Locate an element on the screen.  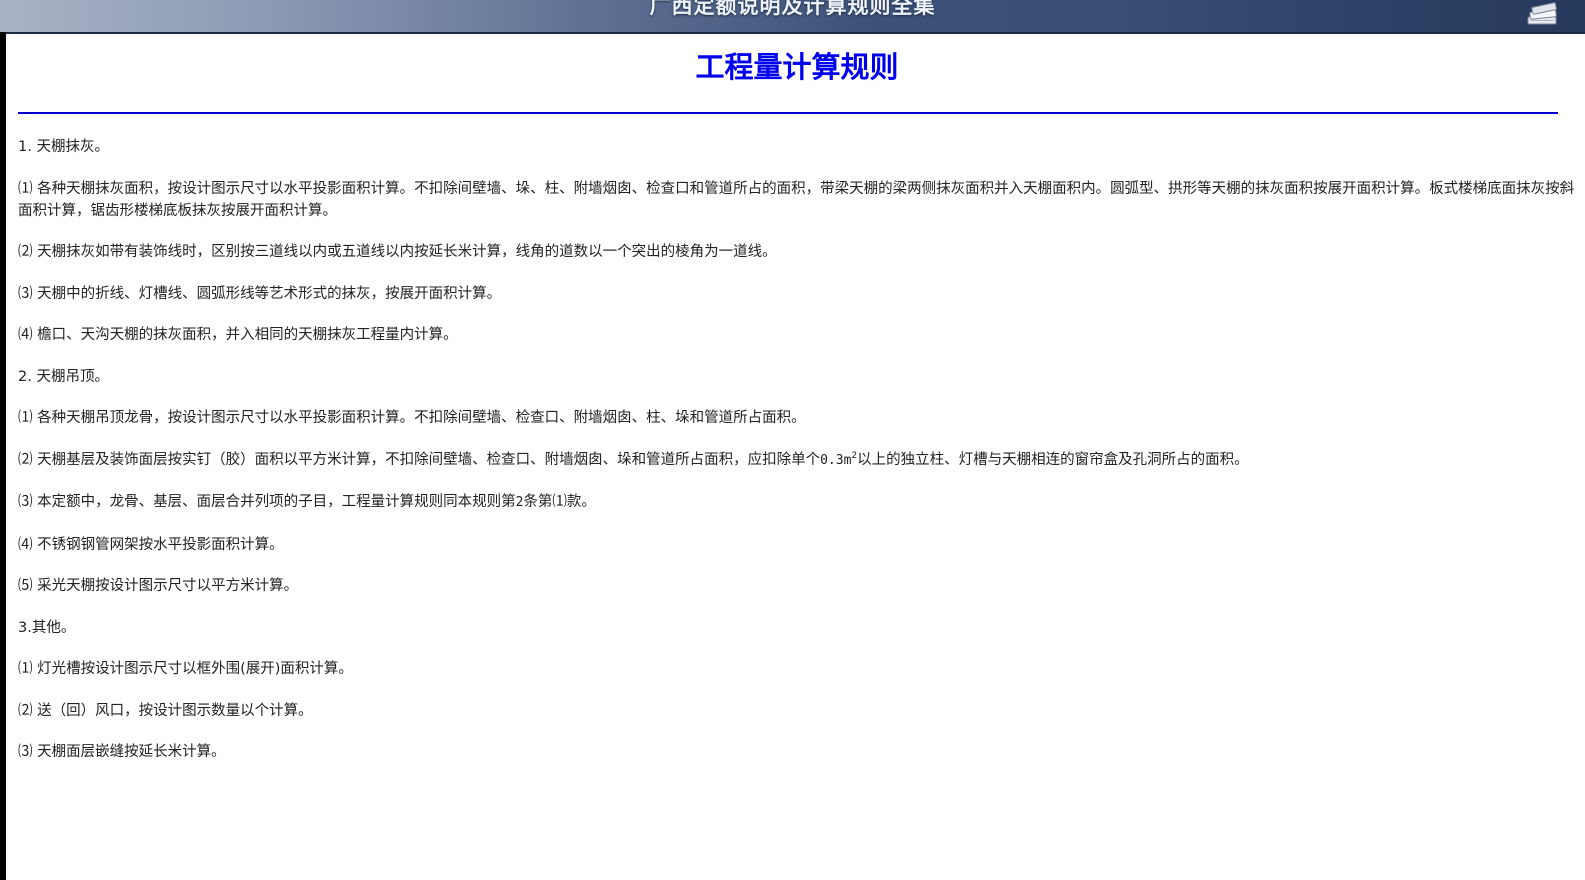
banner-title: 广西定额说明及计算规则全集 is located at coordinates (792, 9).